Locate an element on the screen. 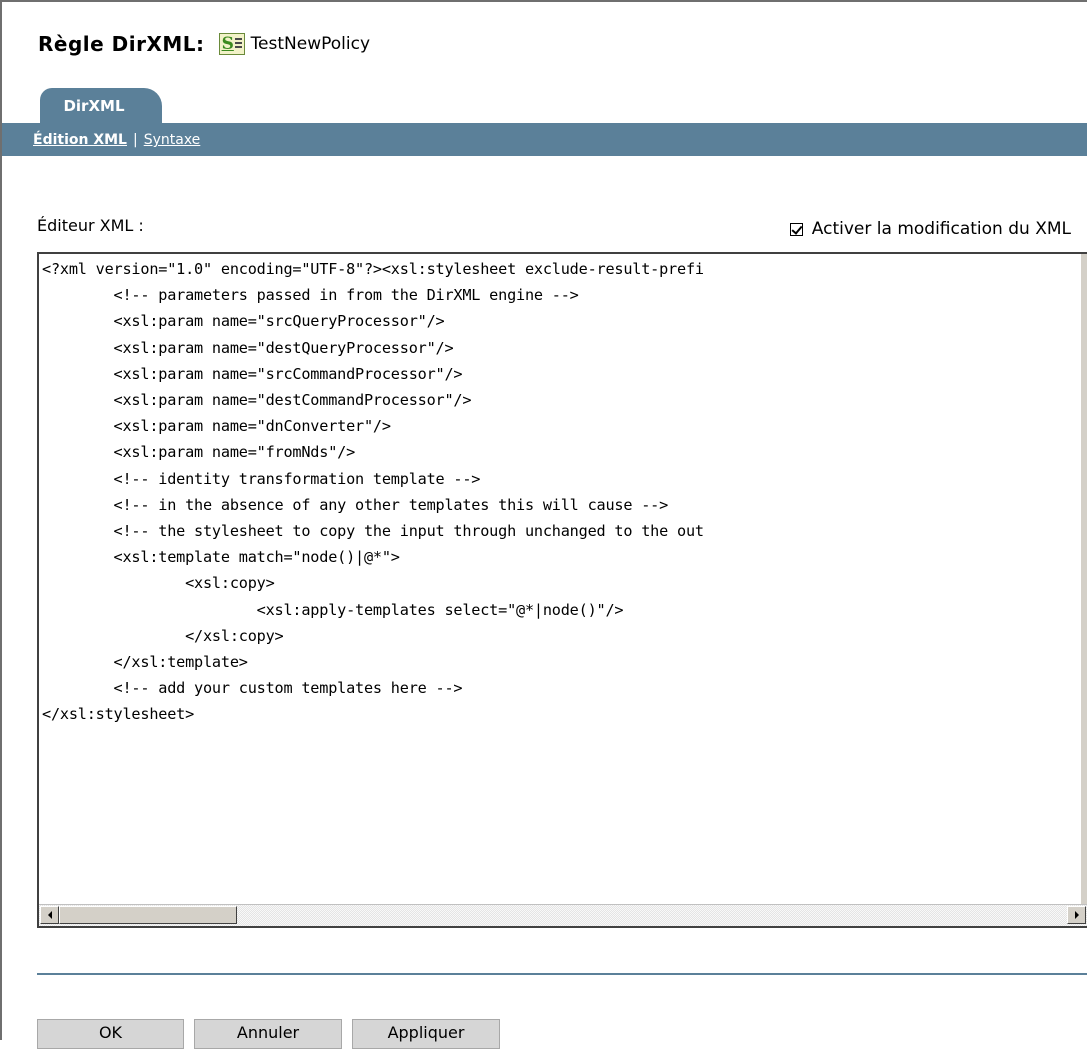  divider is located at coordinates (562, 974).